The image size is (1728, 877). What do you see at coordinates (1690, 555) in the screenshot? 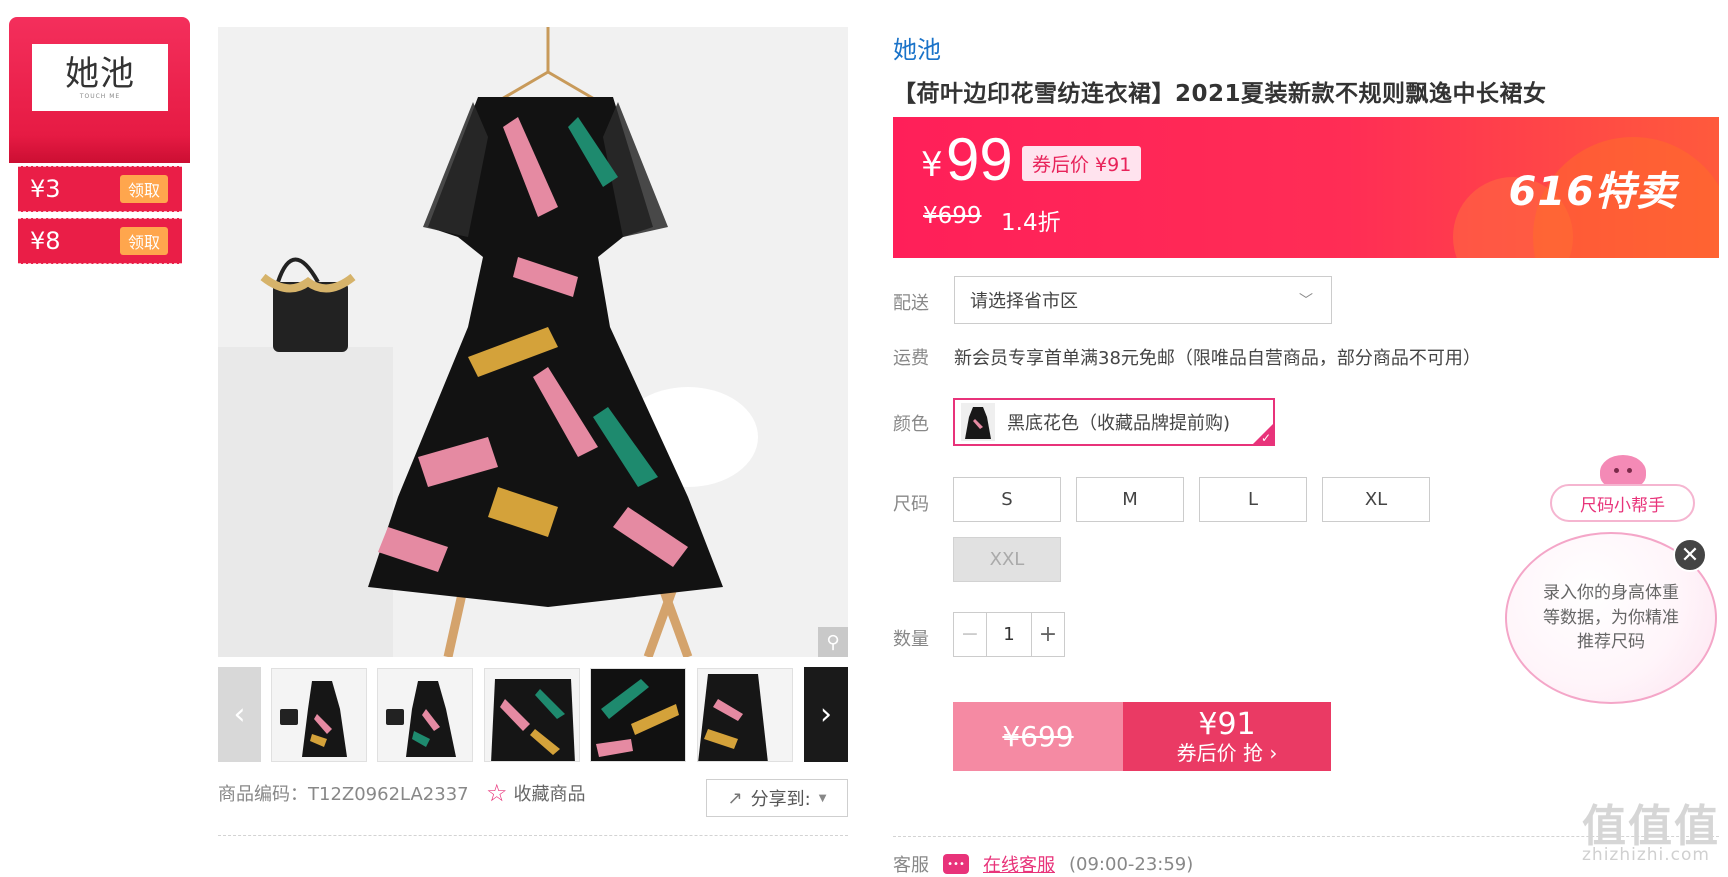
I see `close-icon: ✕` at bounding box center [1690, 555].